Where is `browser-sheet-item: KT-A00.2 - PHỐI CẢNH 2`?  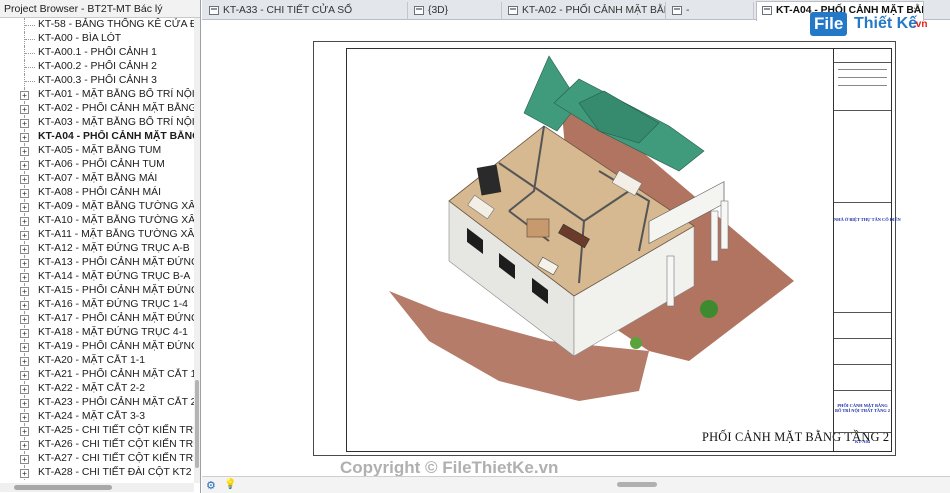 browser-sheet-item: KT-A00.2 - PHỐI CẢNH 2 is located at coordinates (97, 67).